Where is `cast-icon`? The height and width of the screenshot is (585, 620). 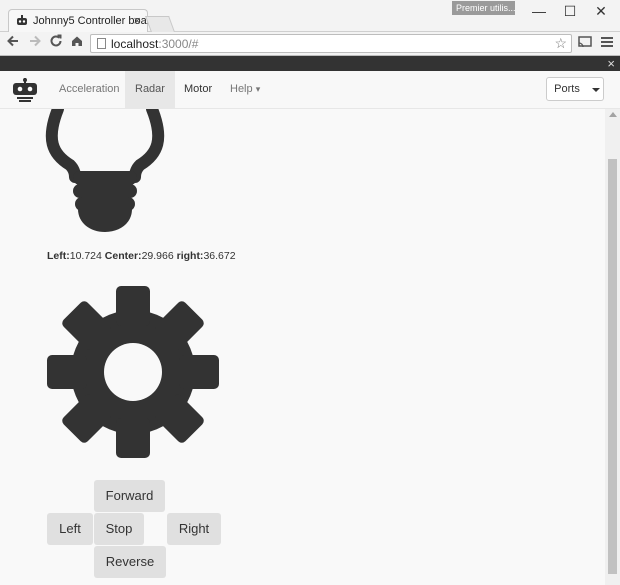 cast-icon is located at coordinates (585, 43).